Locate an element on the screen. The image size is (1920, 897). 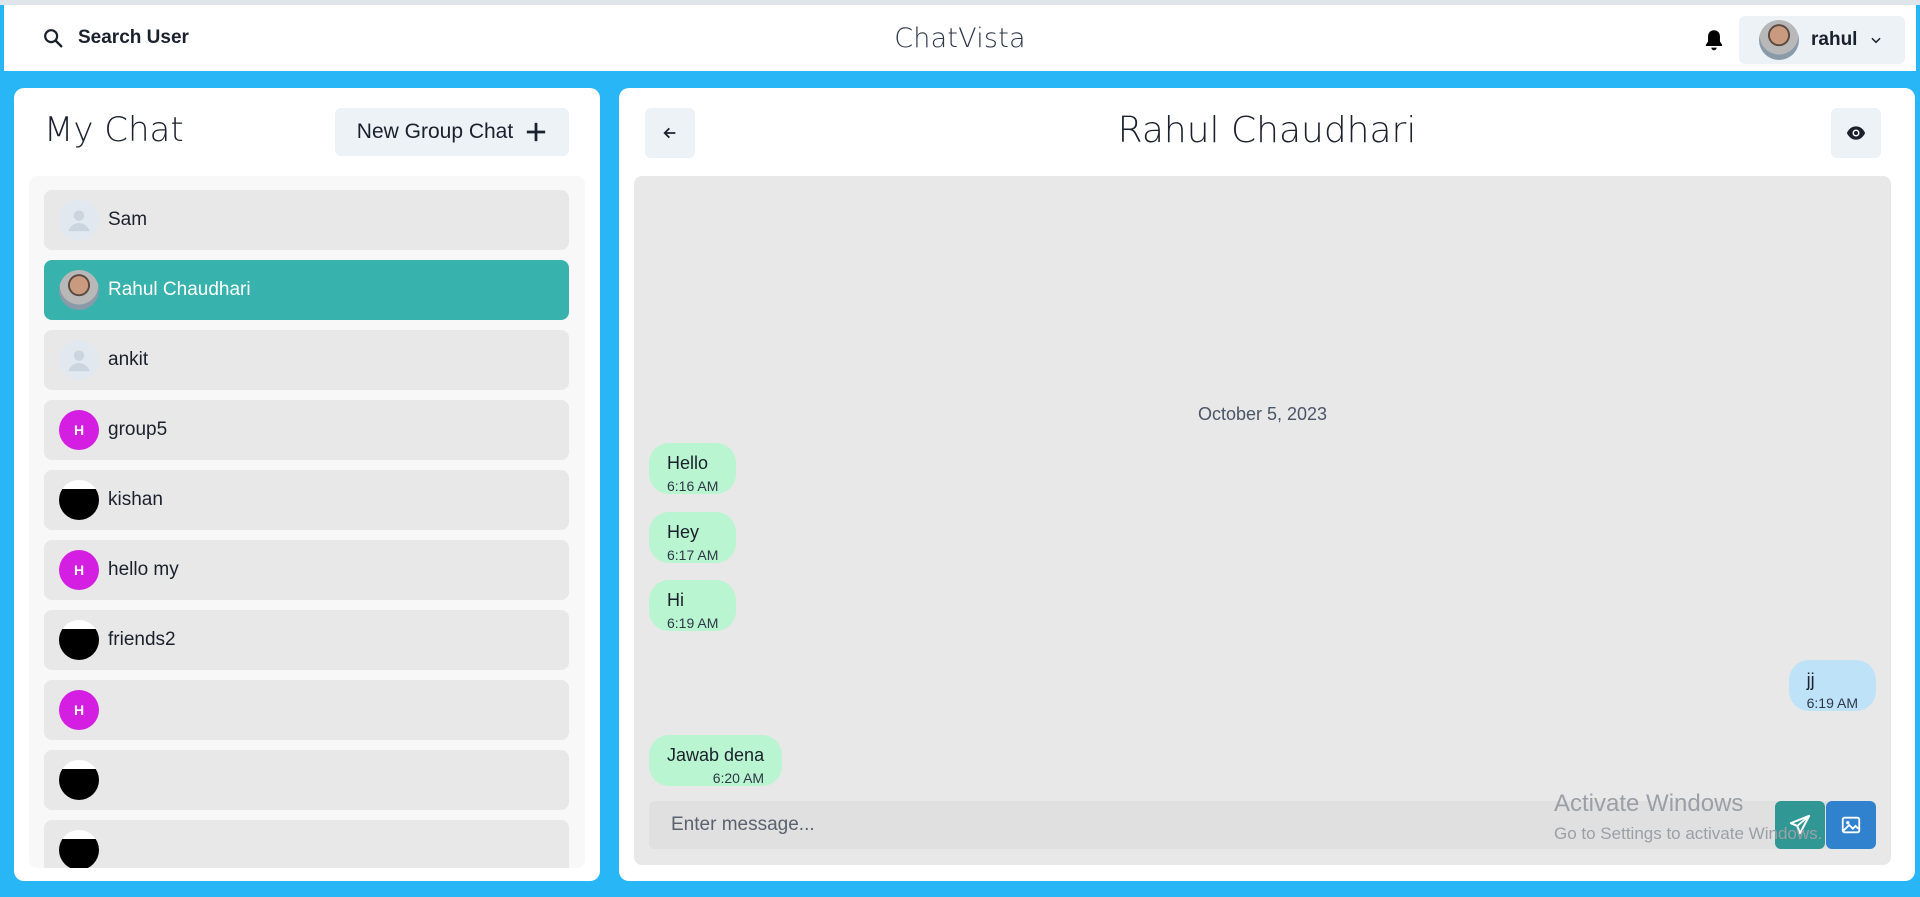
user-profile-menu: rahul is located at coordinates (1822, 40).